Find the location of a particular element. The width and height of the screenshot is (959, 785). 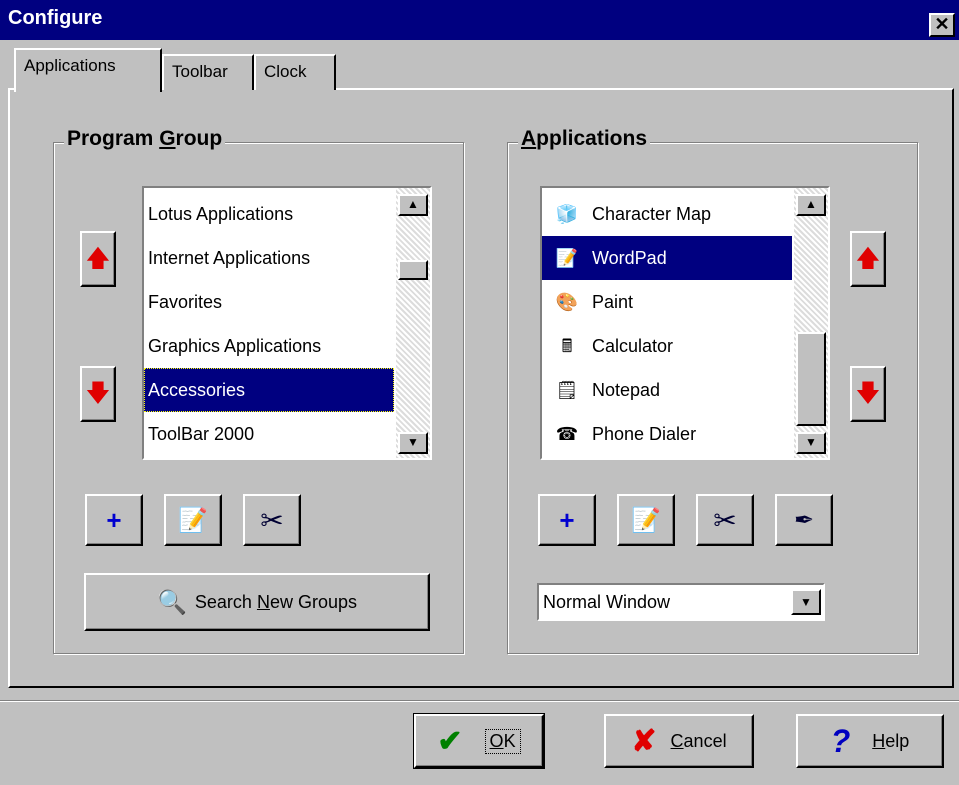

add-group-button: + is located at coordinates (114, 520).